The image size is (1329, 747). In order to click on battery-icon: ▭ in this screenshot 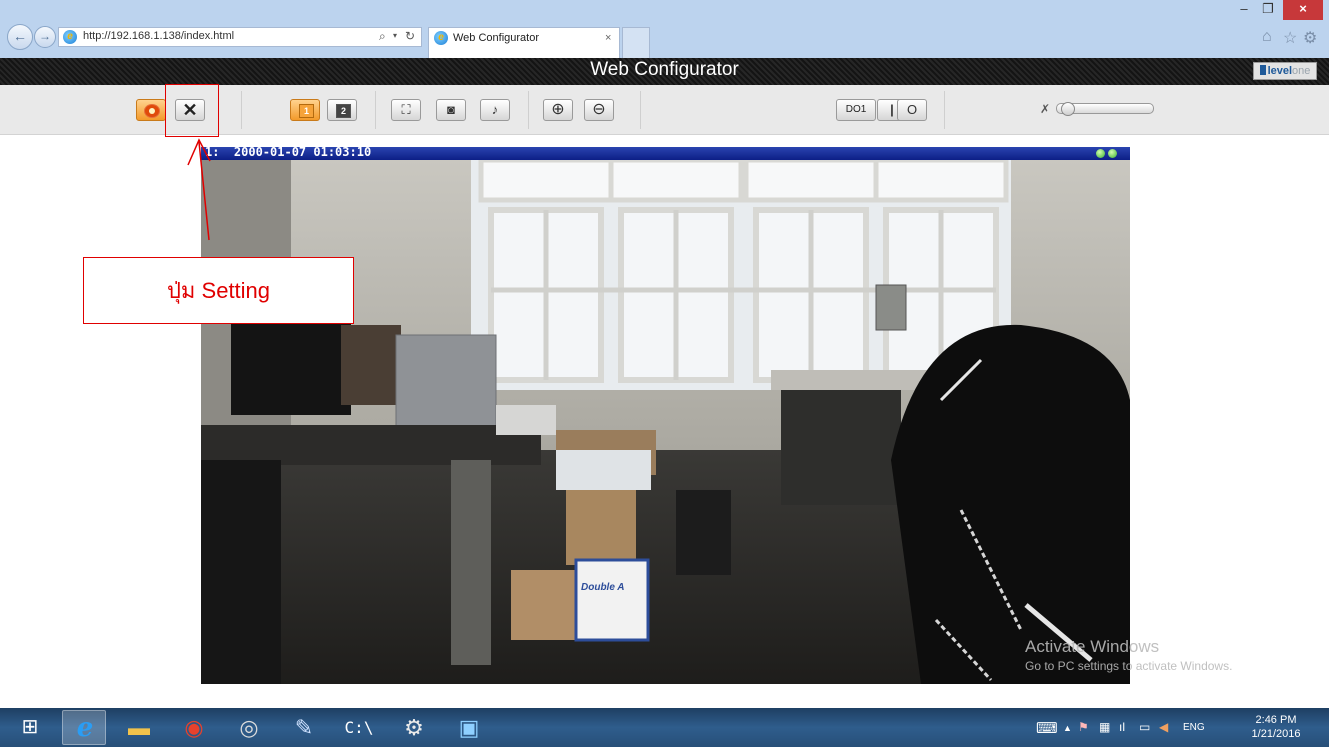, I will do `click(1144, 727)`.